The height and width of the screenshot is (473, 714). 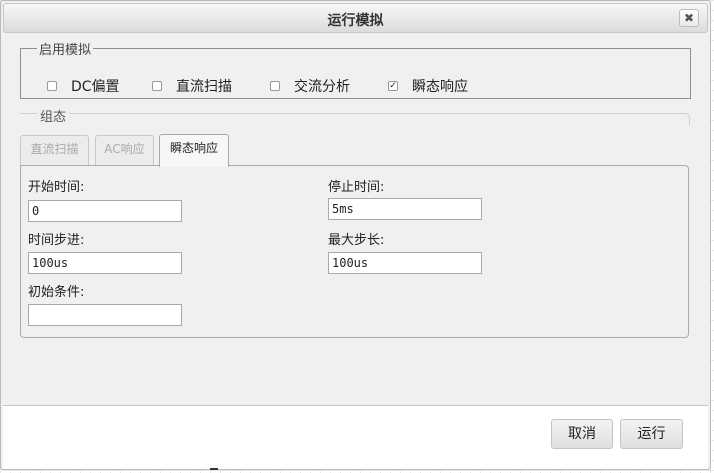 What do you see at coordinates (322, 87) in the screenshot?
I see `ac-analysis-label: 交流分析` at bounding box center [322, 87].